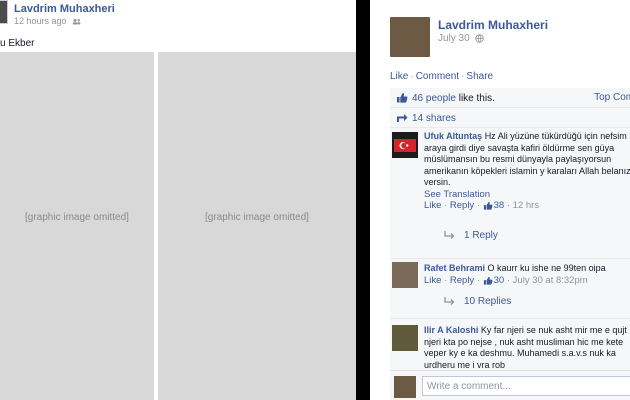 The width and height of the screenshot is (630, 400). What do you see at coordinates (482, 205) in the screenshot?
I see `comment-actions: Like · Reply · 38 · 12 hrs` at bounding box center [482, 205].